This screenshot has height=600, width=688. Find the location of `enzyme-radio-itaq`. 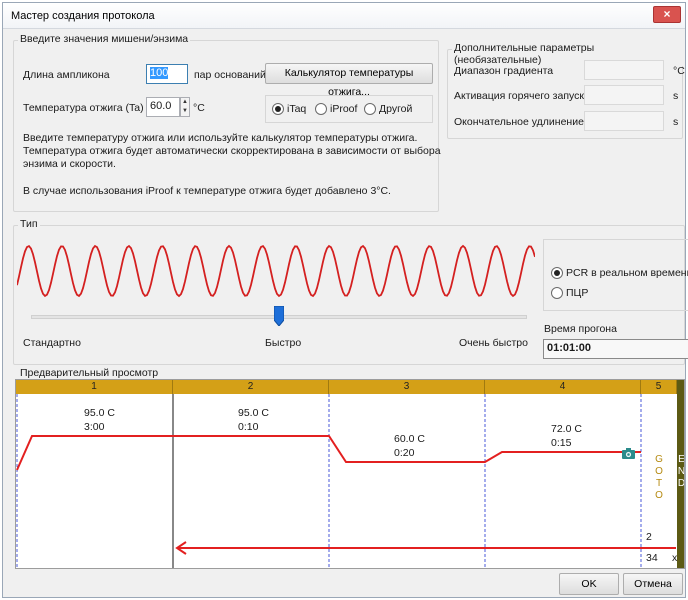

enzyme-radio-itaq is located at coordinates (278, 109).